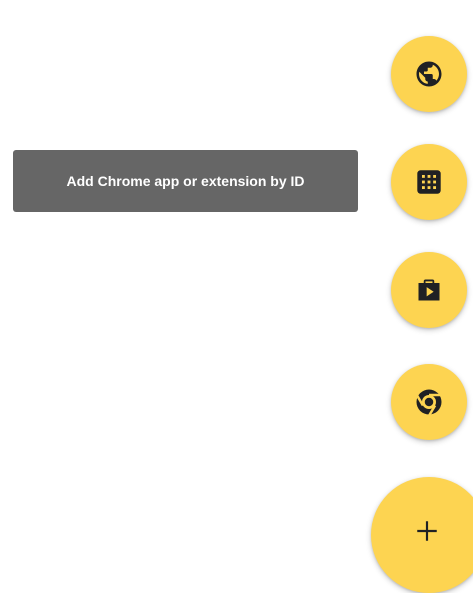 Image resolution: width=473 pixels, height=593 pixels. I want to click on globe-icon, so click(429, 74).